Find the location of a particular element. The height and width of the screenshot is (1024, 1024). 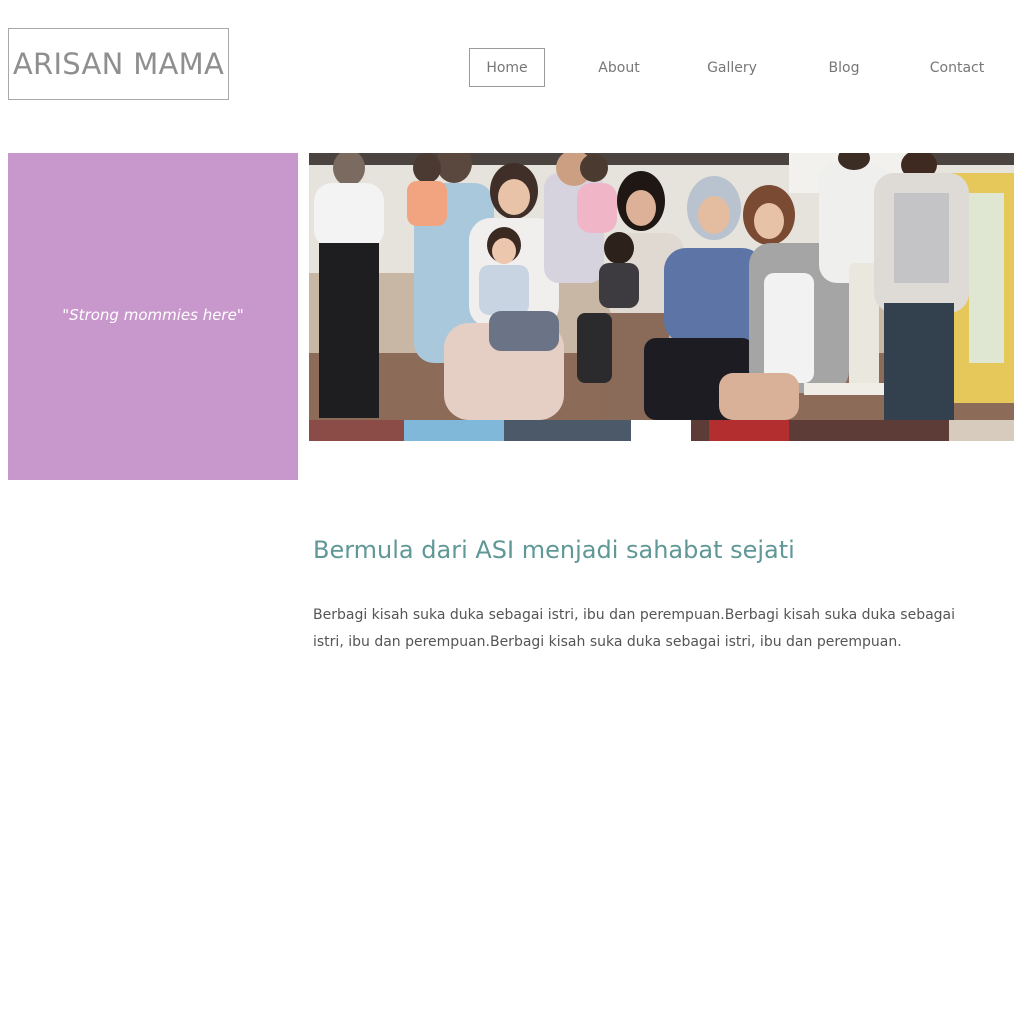

hero-quote: "Strong mommies here" is located at coordinates (153, 315).